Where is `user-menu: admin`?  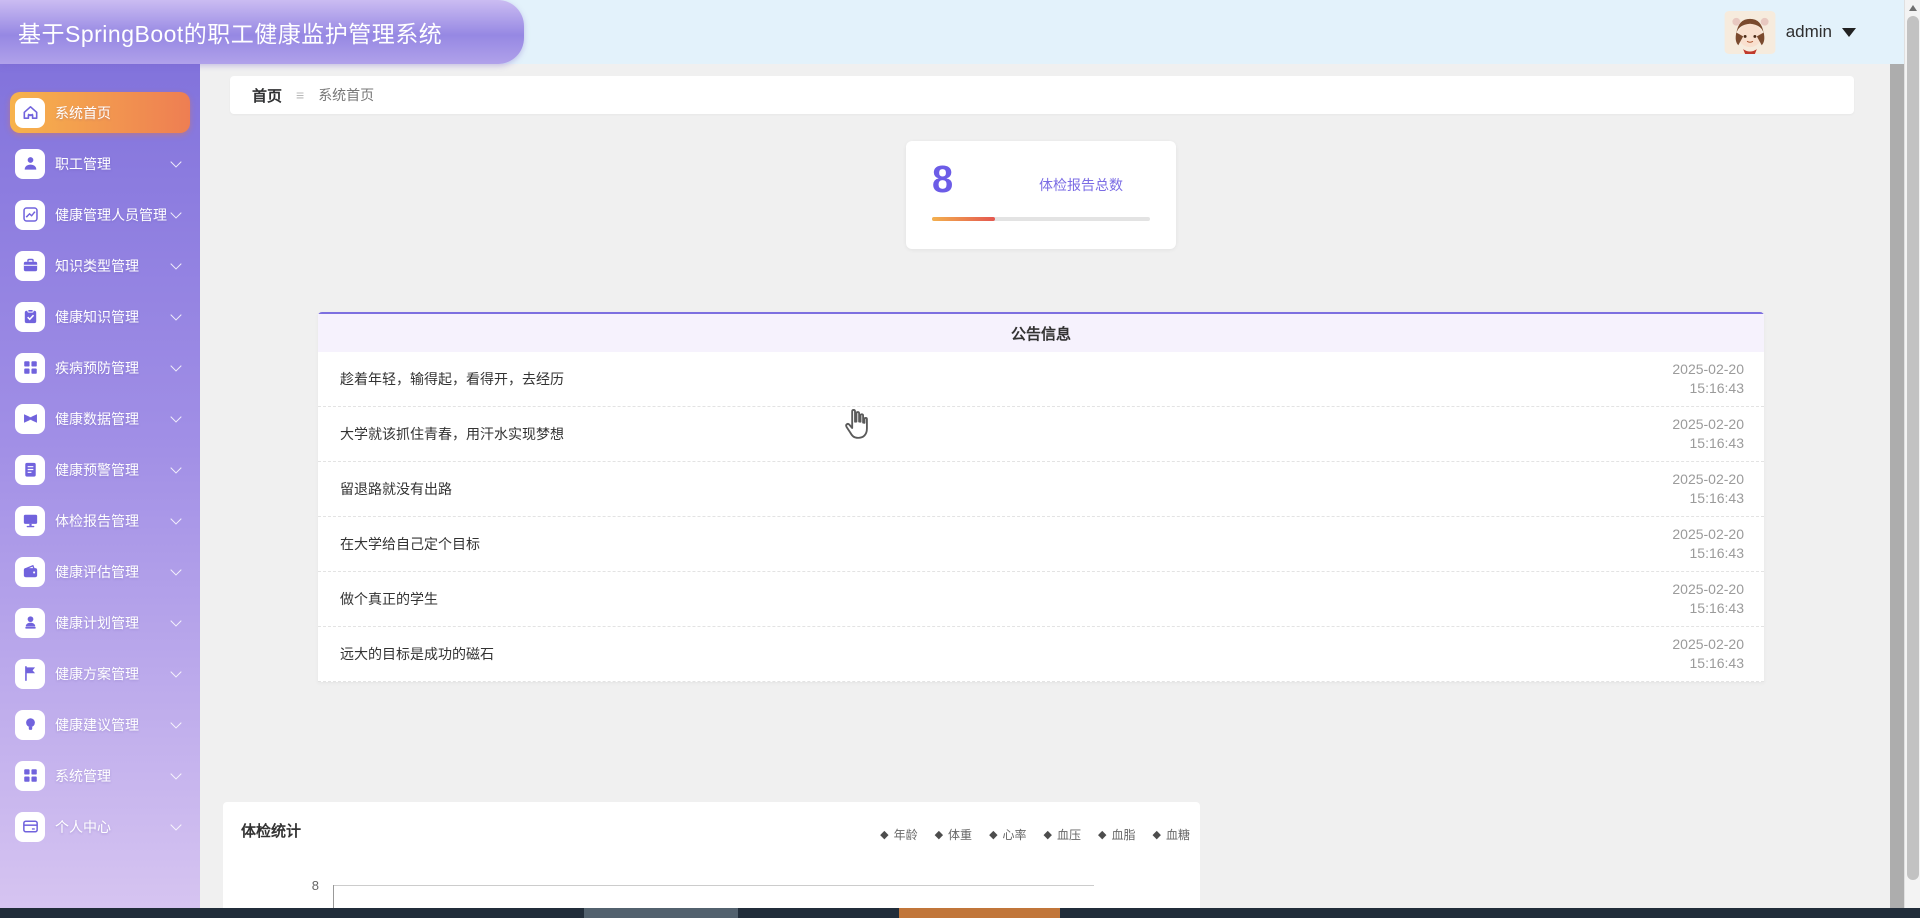 user-menu: admin is located at coordinates (1790, 32).